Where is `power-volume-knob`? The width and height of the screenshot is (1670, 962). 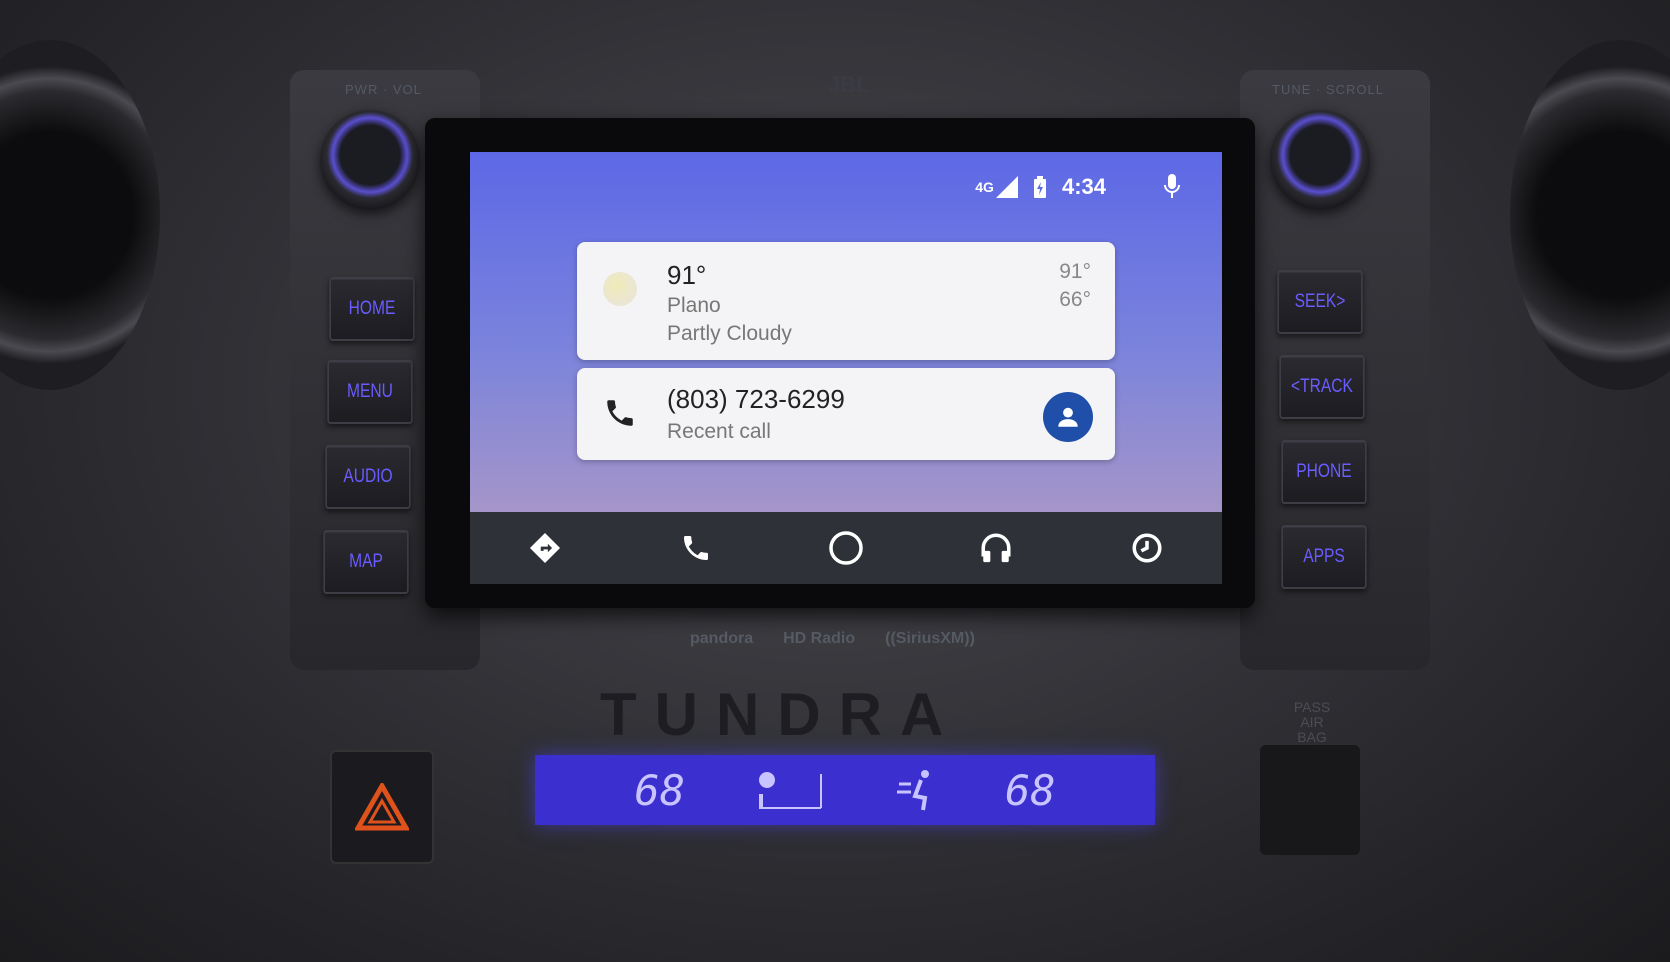
power-volume-knob is located at coordinates (370, 160).